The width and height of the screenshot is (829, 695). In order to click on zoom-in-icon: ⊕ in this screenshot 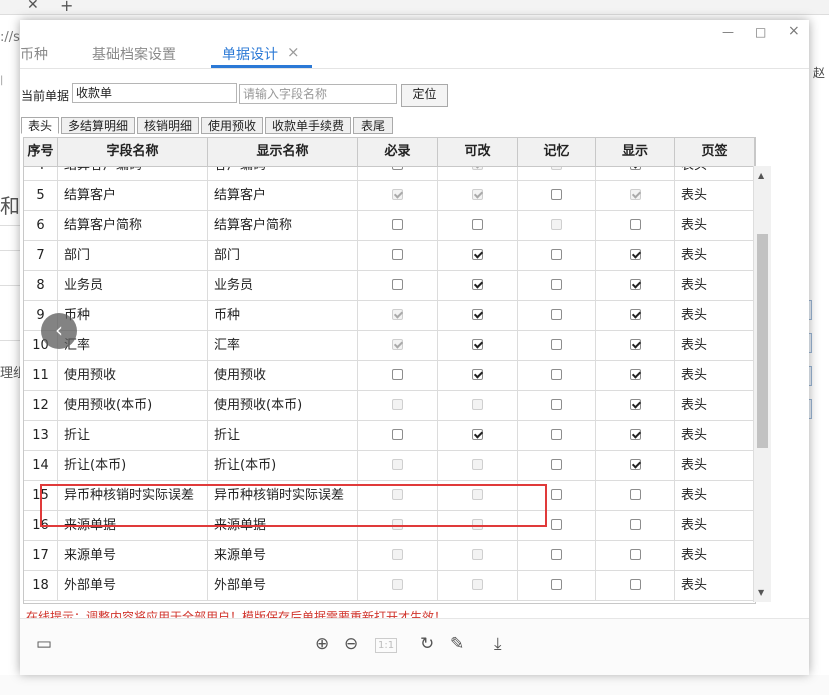, I will do `click(322, 644)`.